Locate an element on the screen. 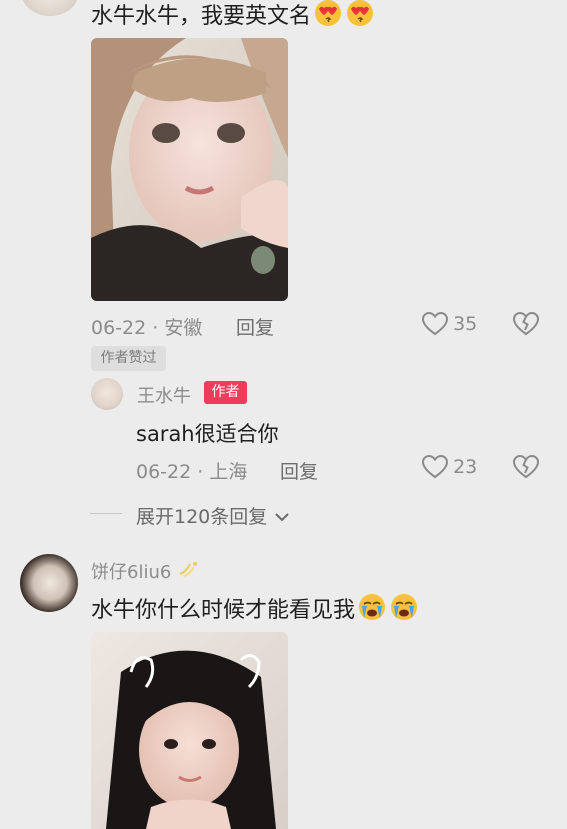 The height and width of the screenshot is (829, 567). comment-text: 水牛水牛，我要英文名 is located at coordinates (233, 15).